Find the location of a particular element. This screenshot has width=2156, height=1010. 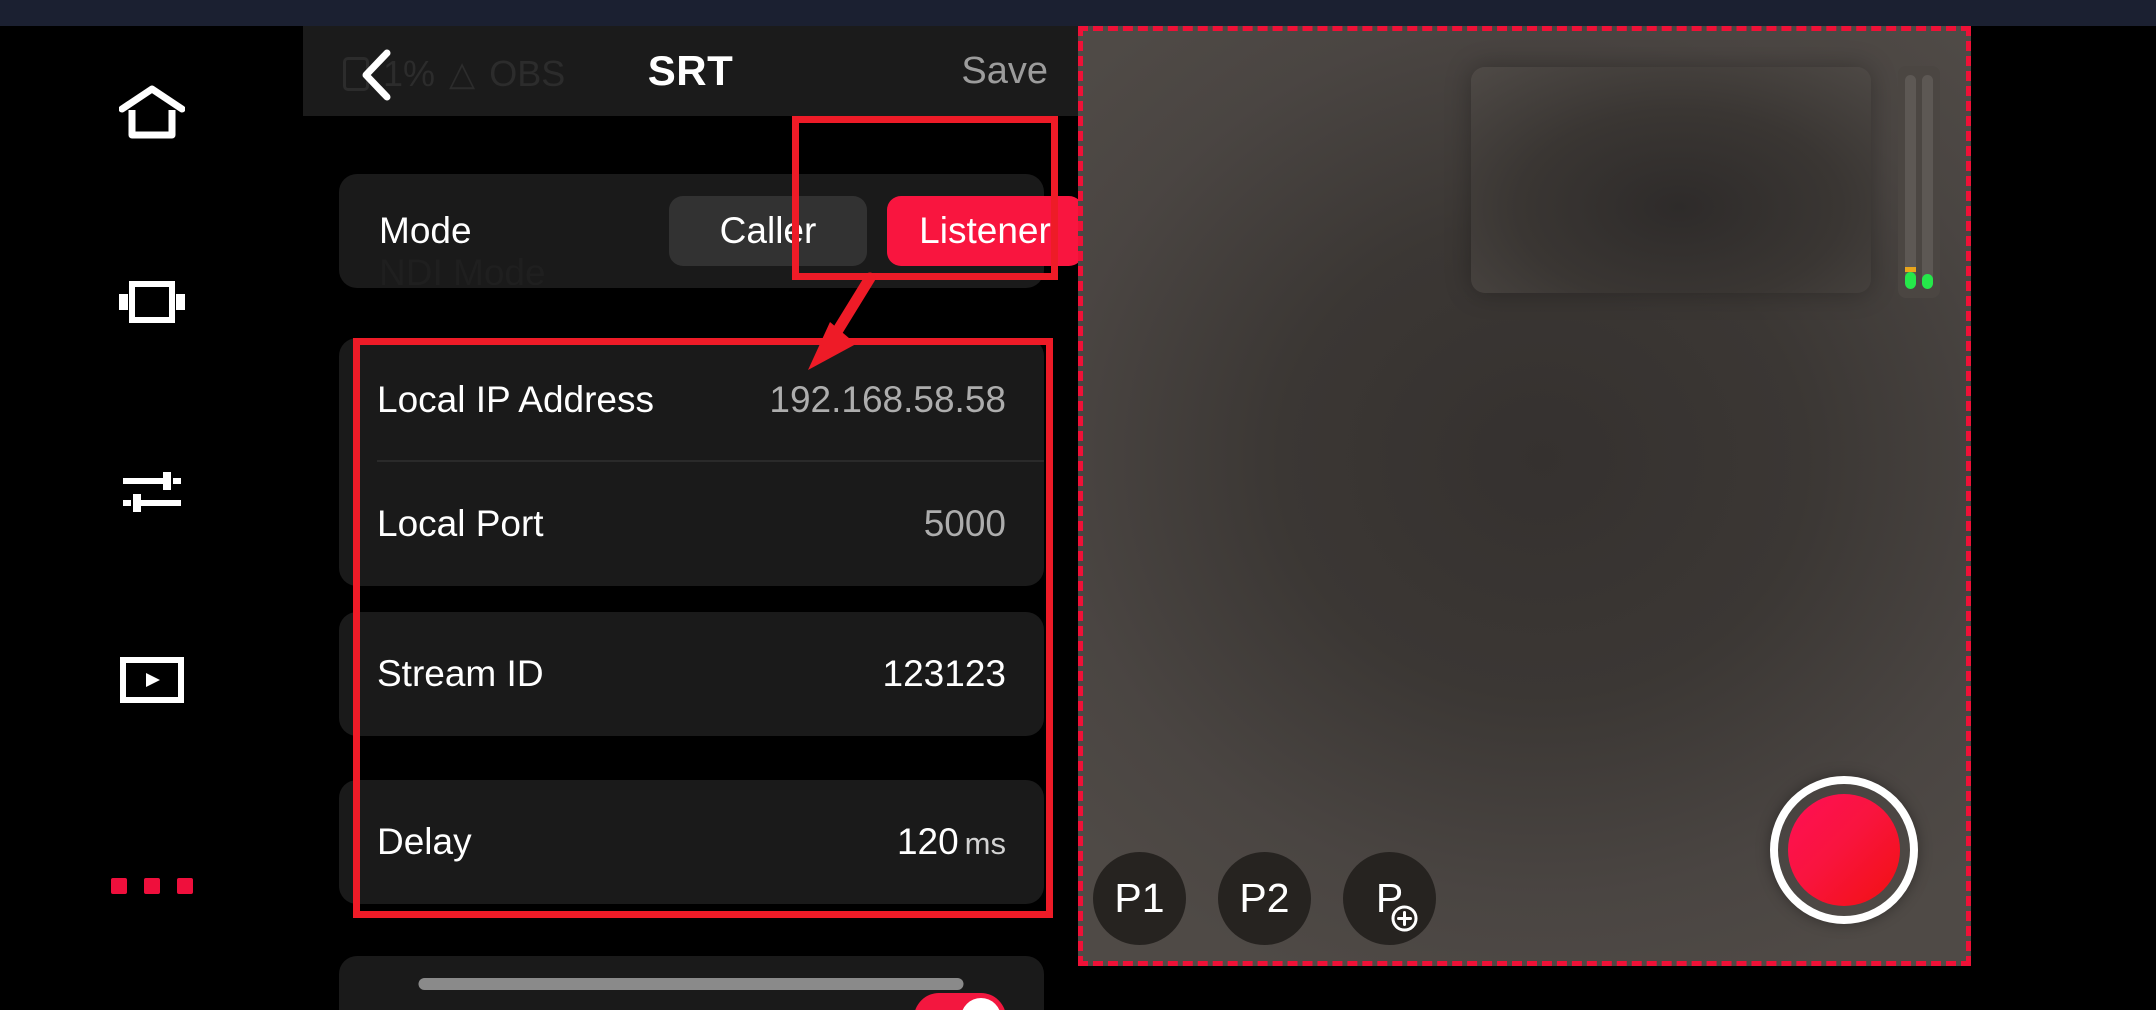

record-button is located at coordinates (1844, 850).